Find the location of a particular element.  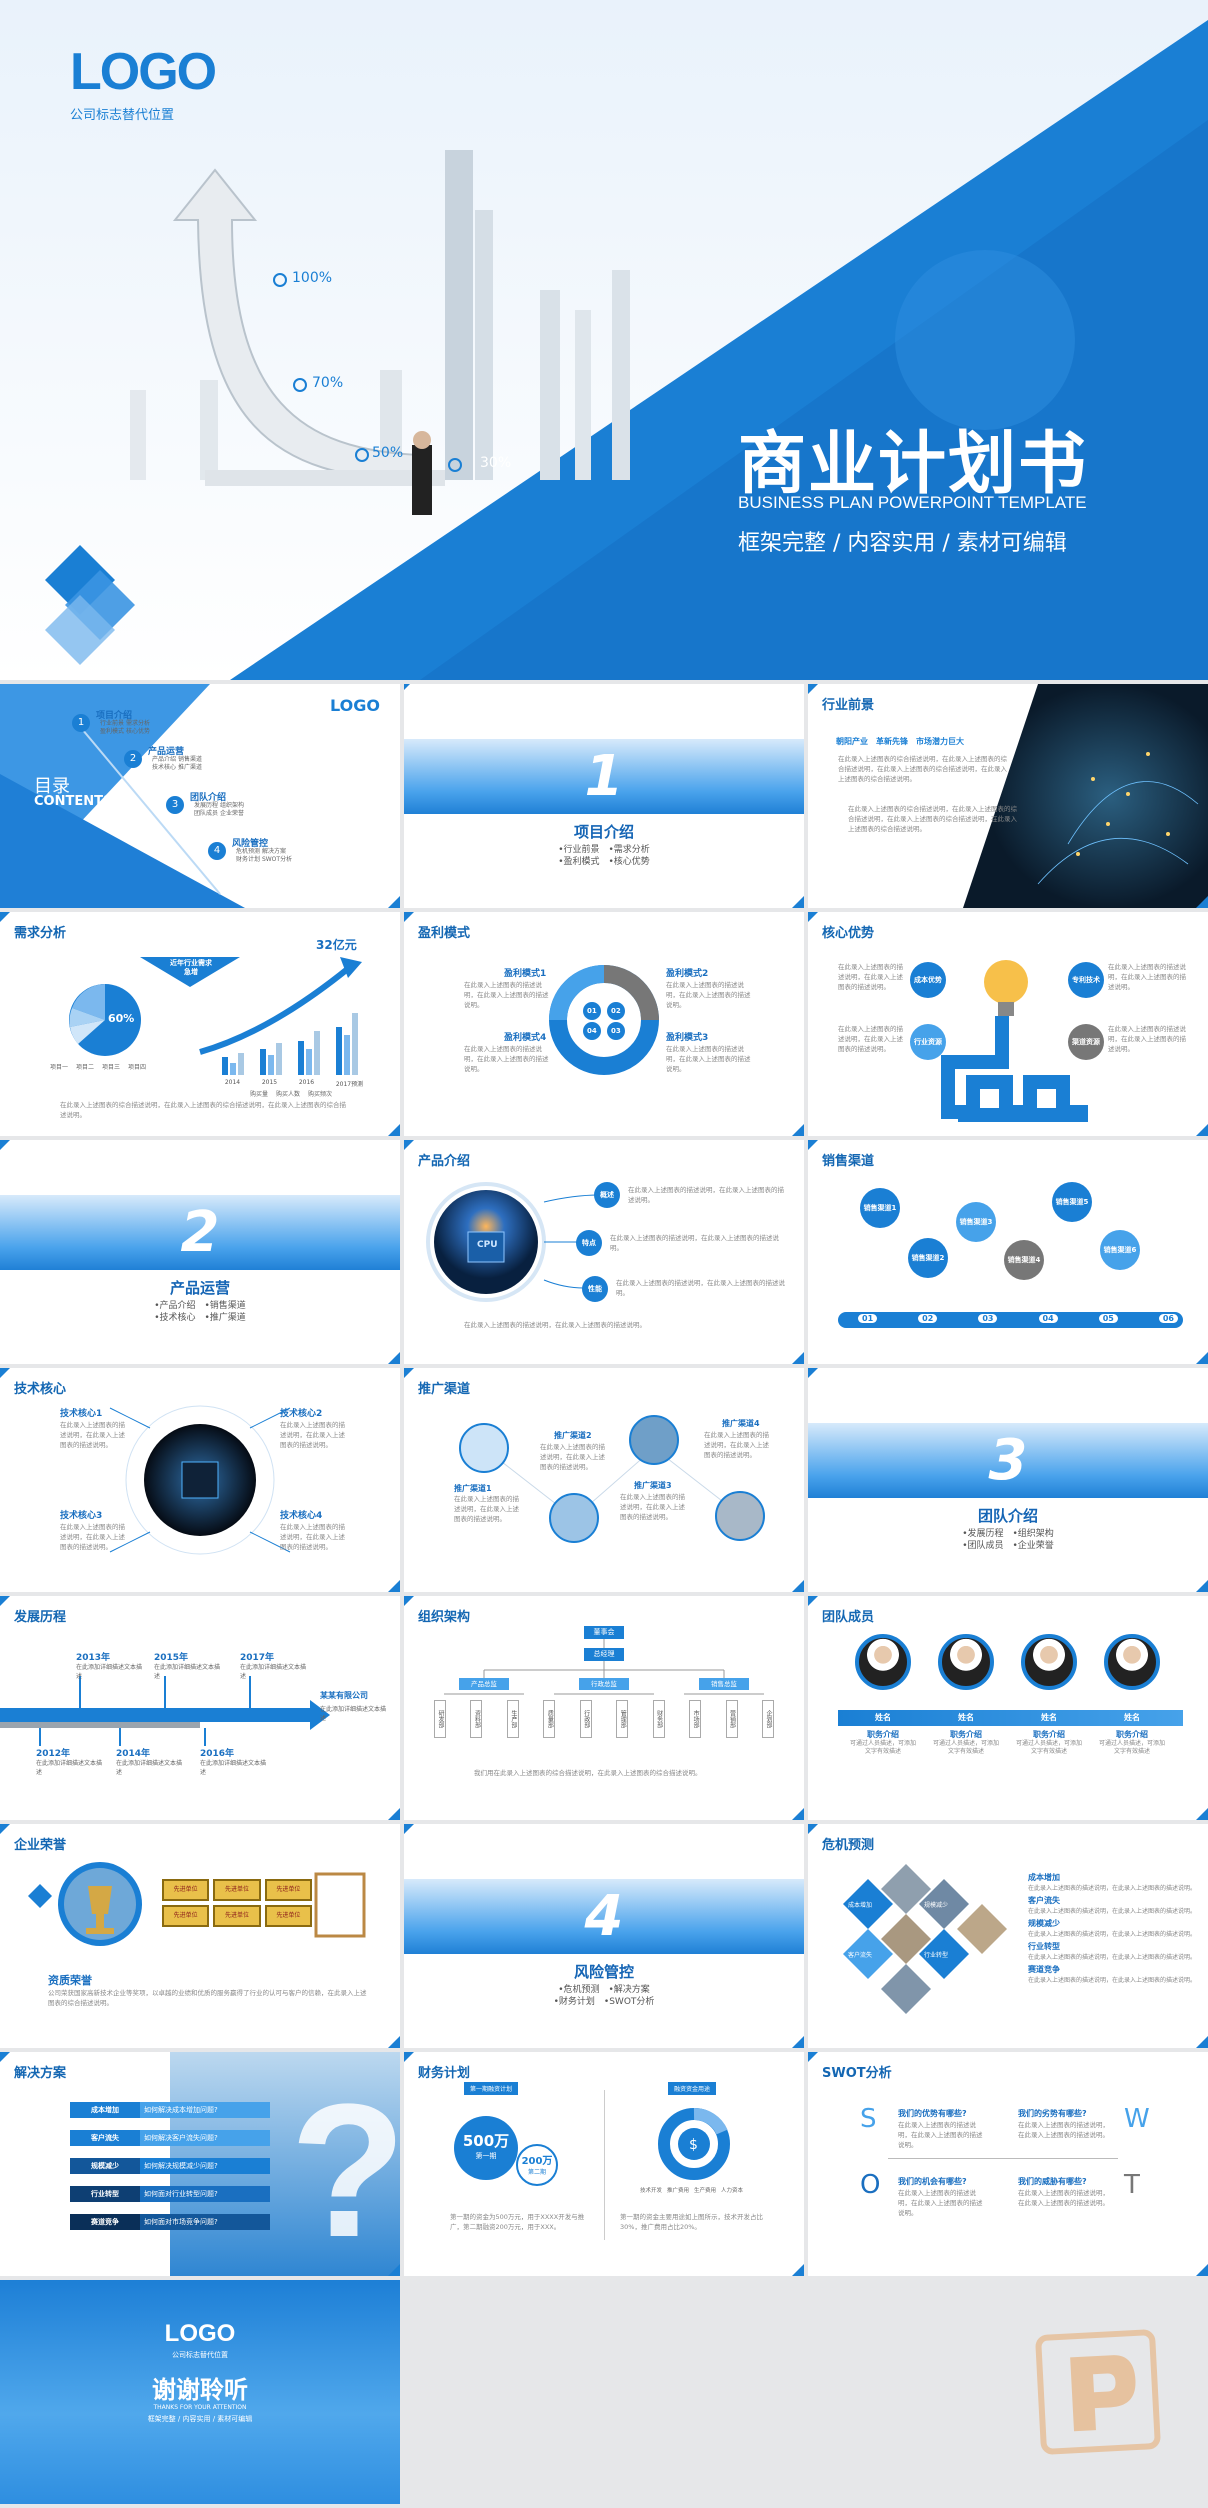

chapter-slide-4: 4 风险管控 •危机预测 •解决方案 •财务计划 •SWOT分析 is located at coordinates (604, 1936).